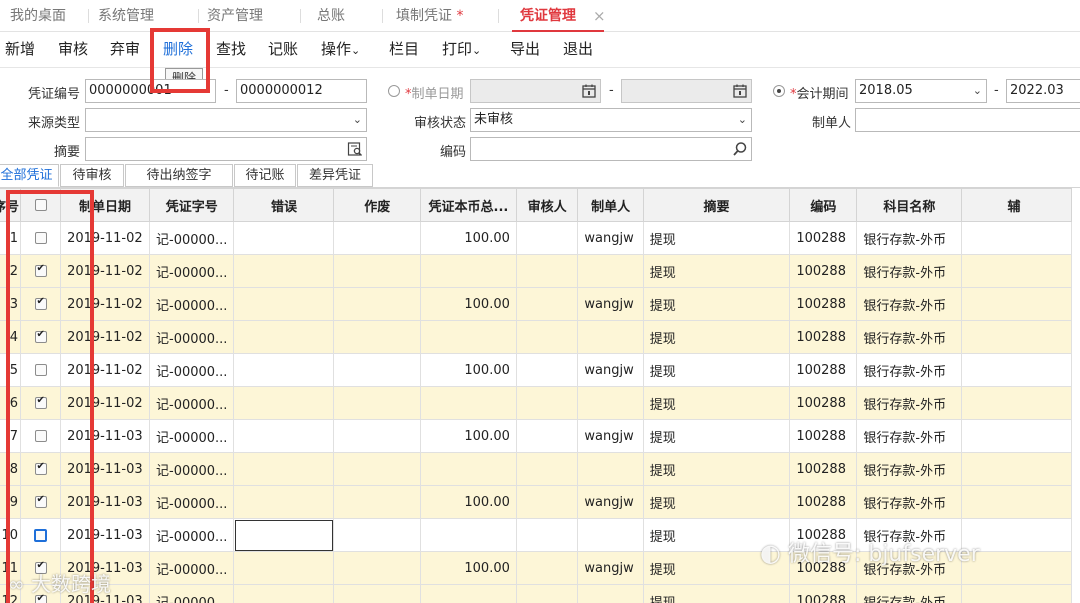  Describe the element at coordinates (191, 205) in the screenshot. I see `col-header-voucher-no: 凭证字号` at that location.